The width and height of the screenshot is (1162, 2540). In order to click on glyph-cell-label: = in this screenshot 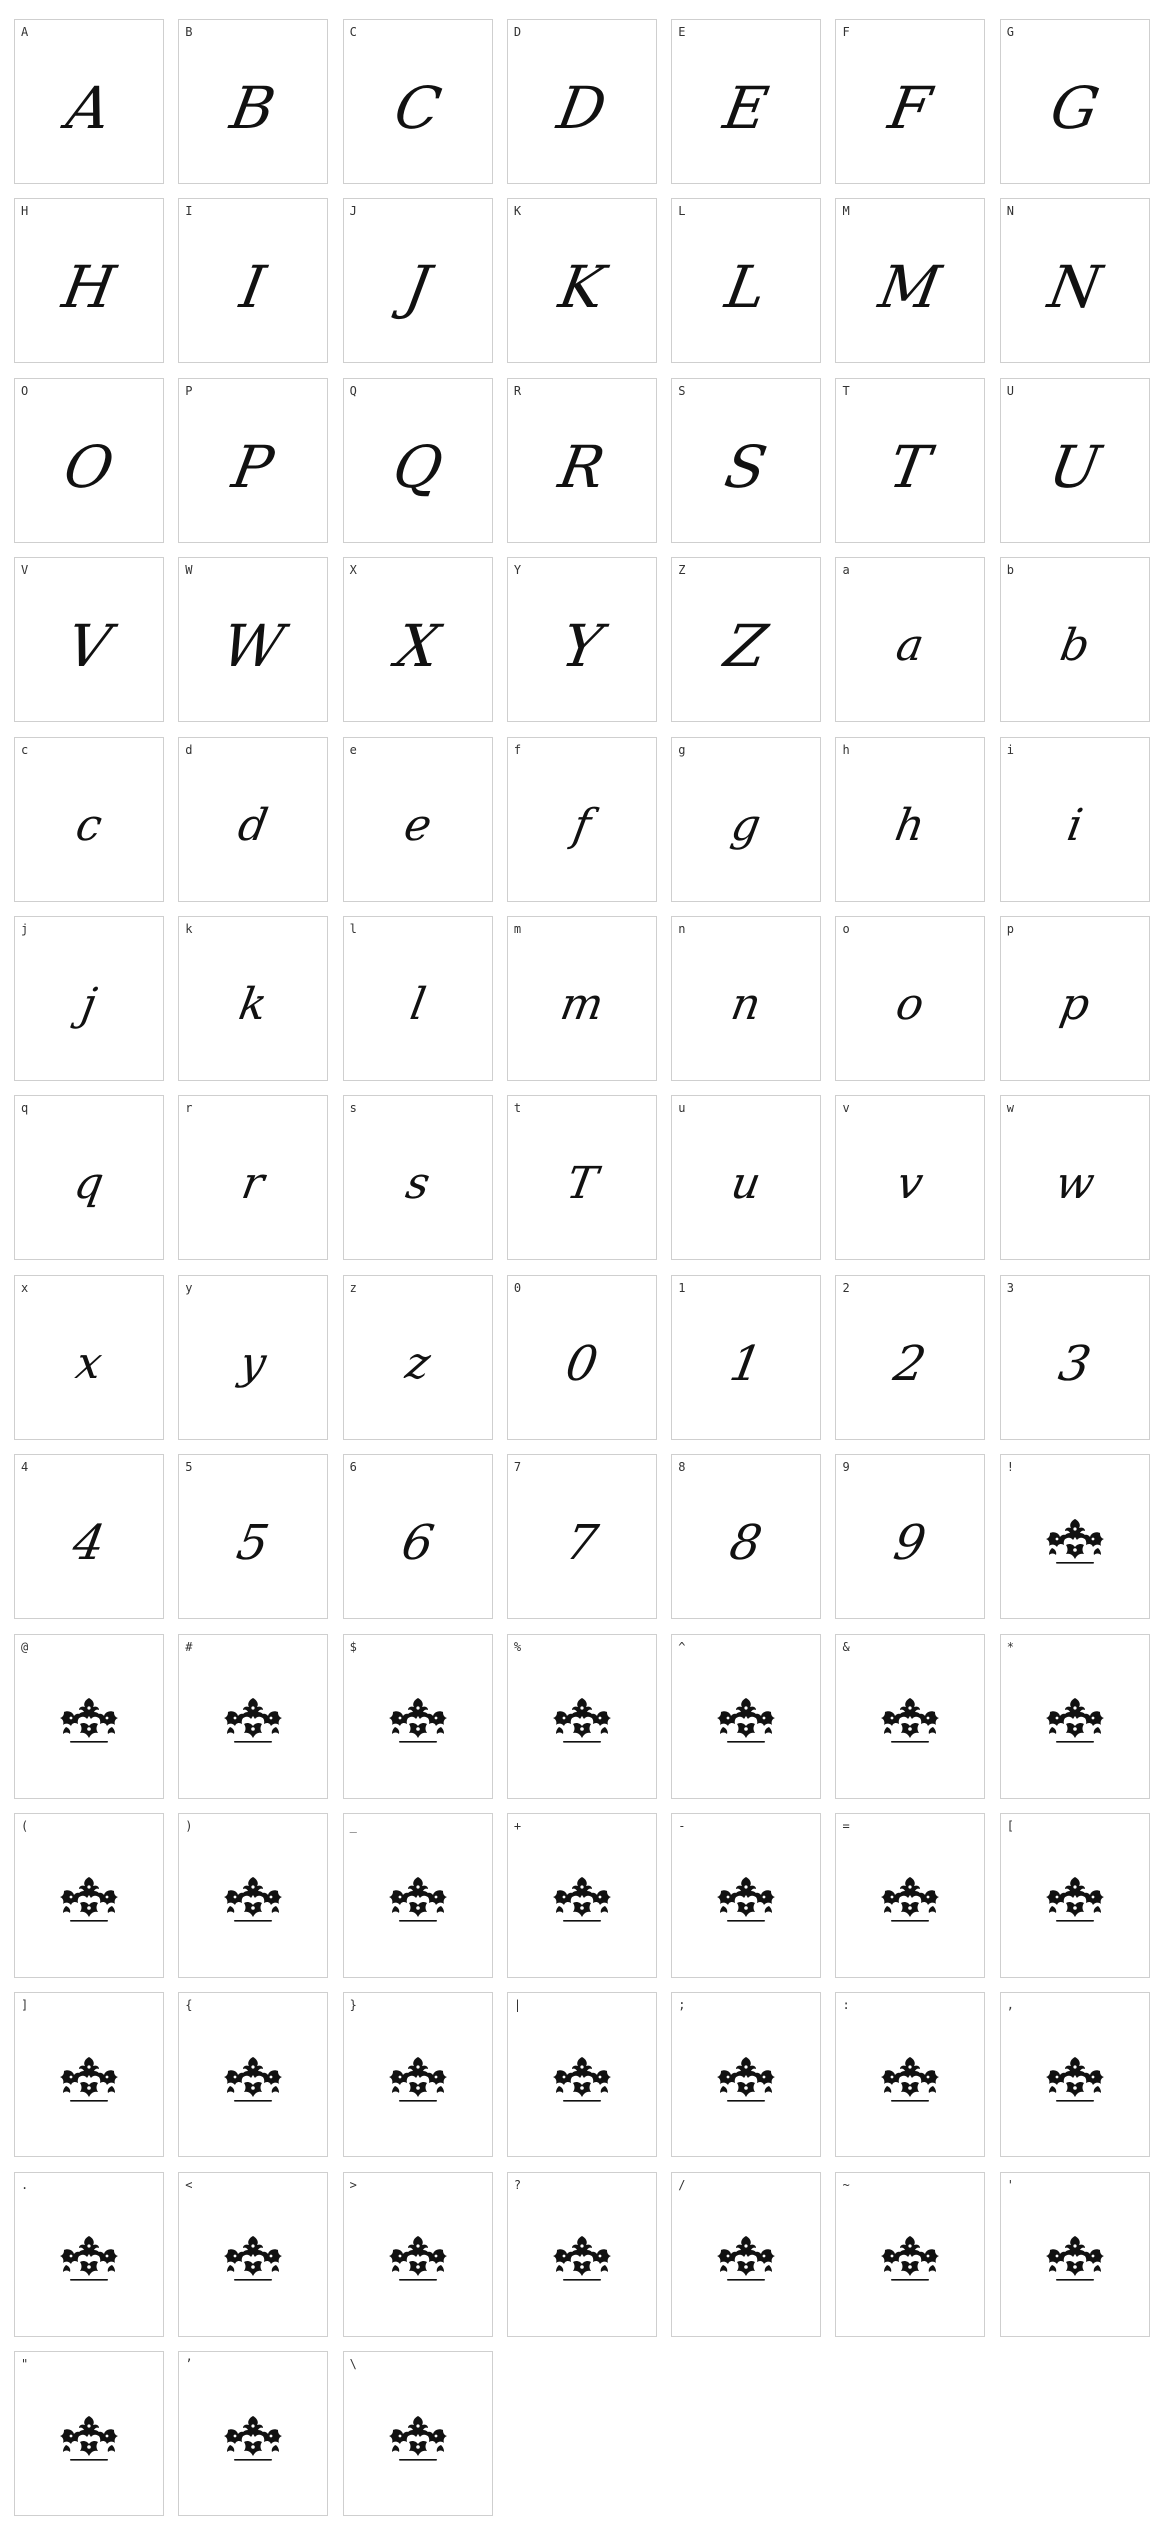, I will do `click(846, 1825)`.